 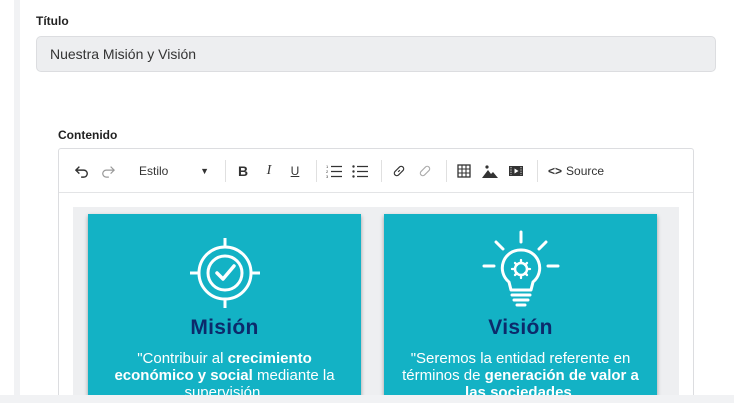 I want to click on image-icon, so click(x=490, y=171).